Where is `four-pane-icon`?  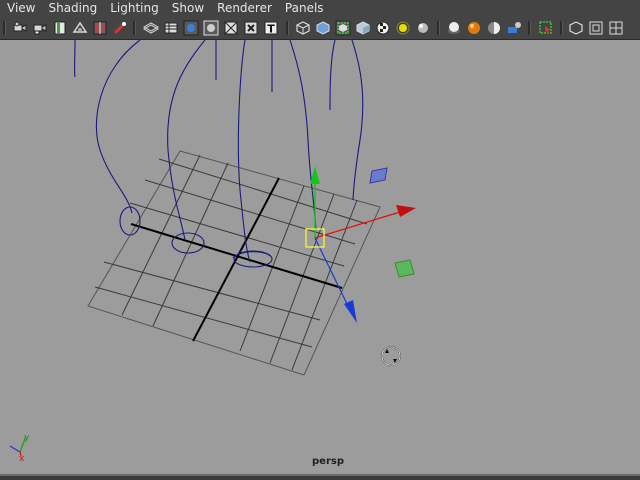 four-pane-icon is located at coordinates (616, 28).